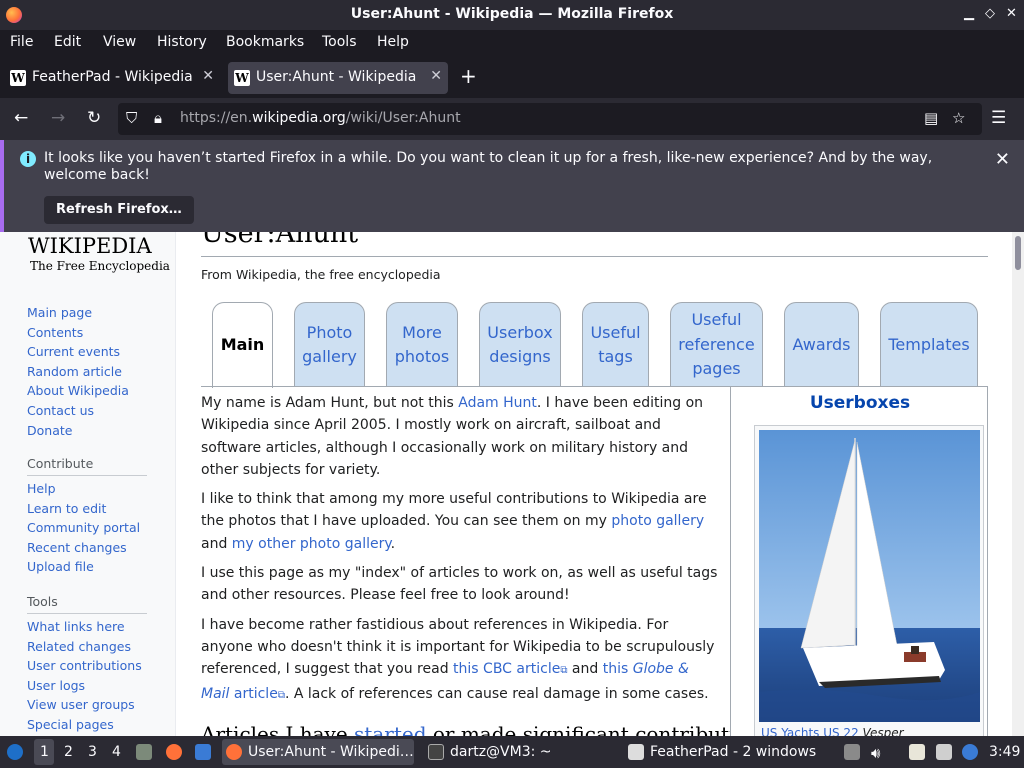 The width and height of the screenshot is (1024, 768). Describe the element at coordinates (21, 118) in the screenshot. I see `back-icon: ←` at that location.